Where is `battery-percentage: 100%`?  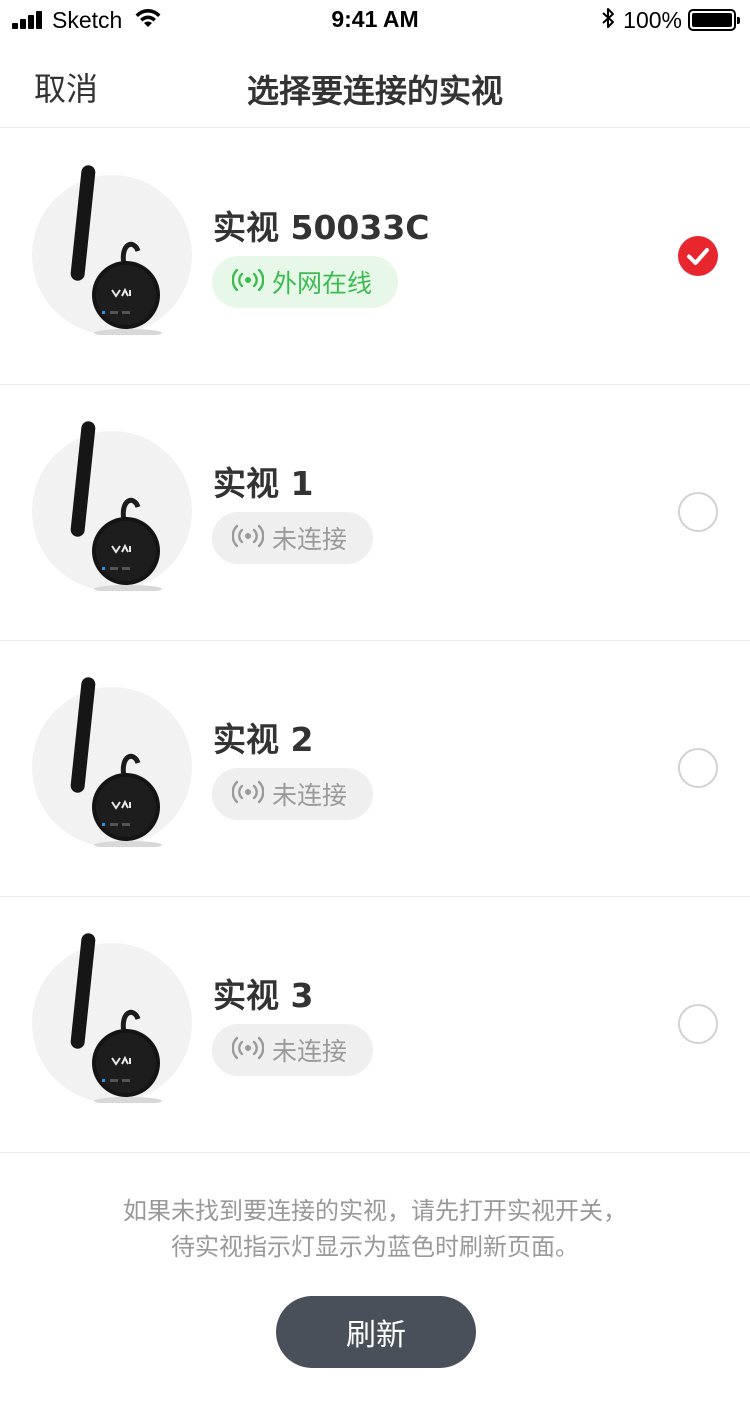
battery-percentage: 100% is located at coordinates (652, 19).